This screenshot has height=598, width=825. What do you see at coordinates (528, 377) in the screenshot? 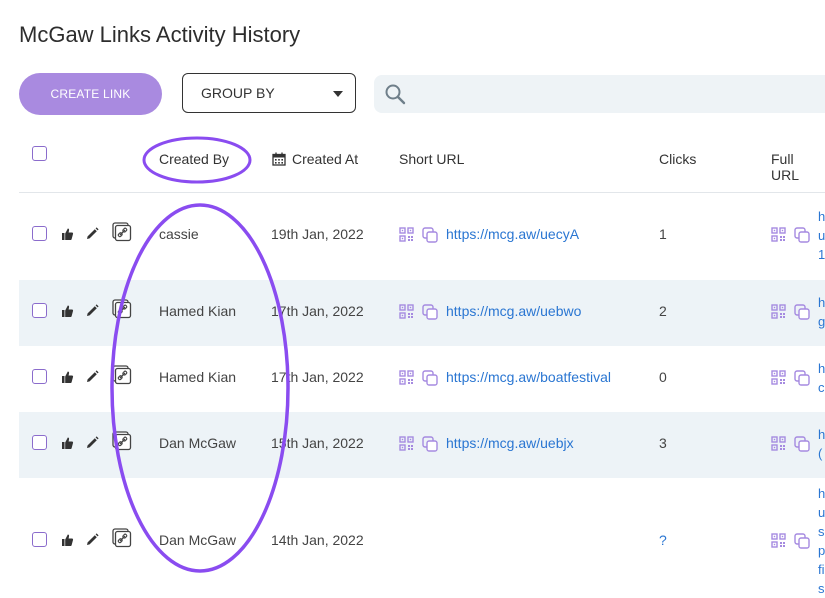
I see `short-url-link: https://mcg.aw/boatfestival` at bounding box center [528, 377].